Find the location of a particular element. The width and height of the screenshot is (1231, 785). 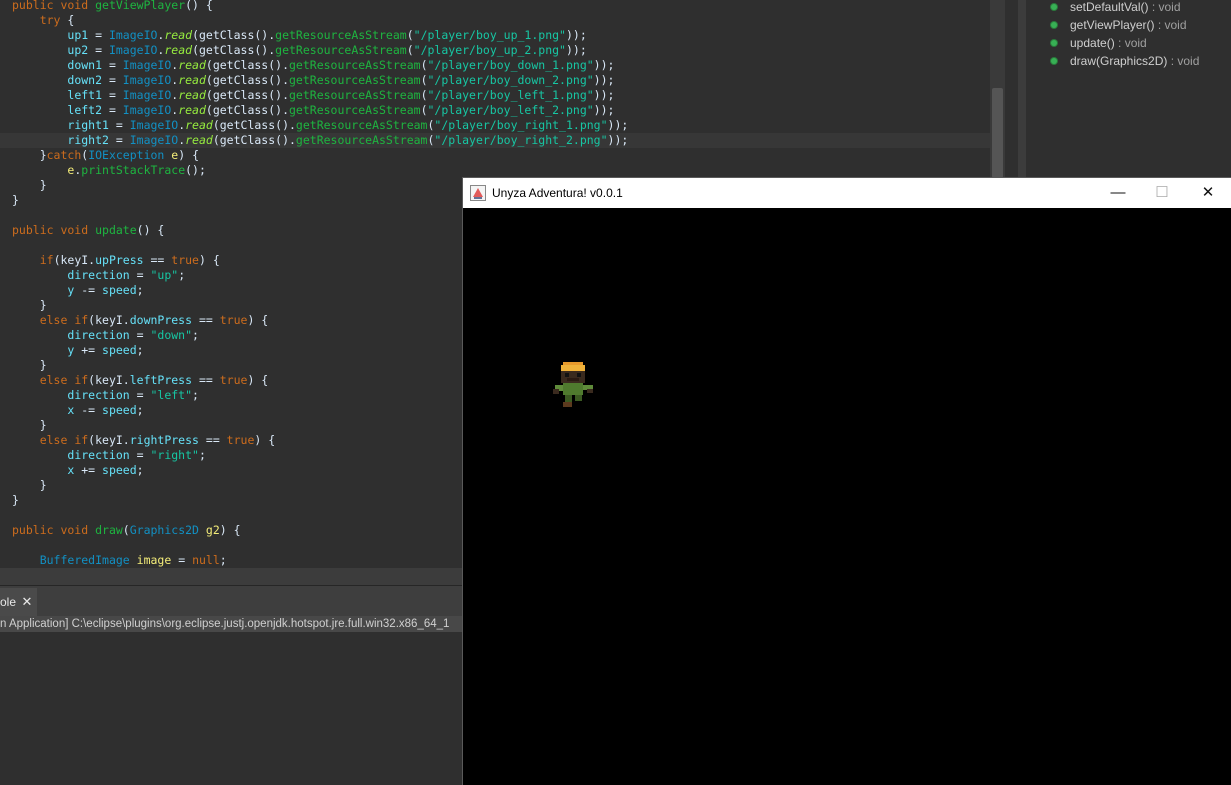

outline-item-draw: draw(Graphics2D) : void is located at coordinates (1125, 61).